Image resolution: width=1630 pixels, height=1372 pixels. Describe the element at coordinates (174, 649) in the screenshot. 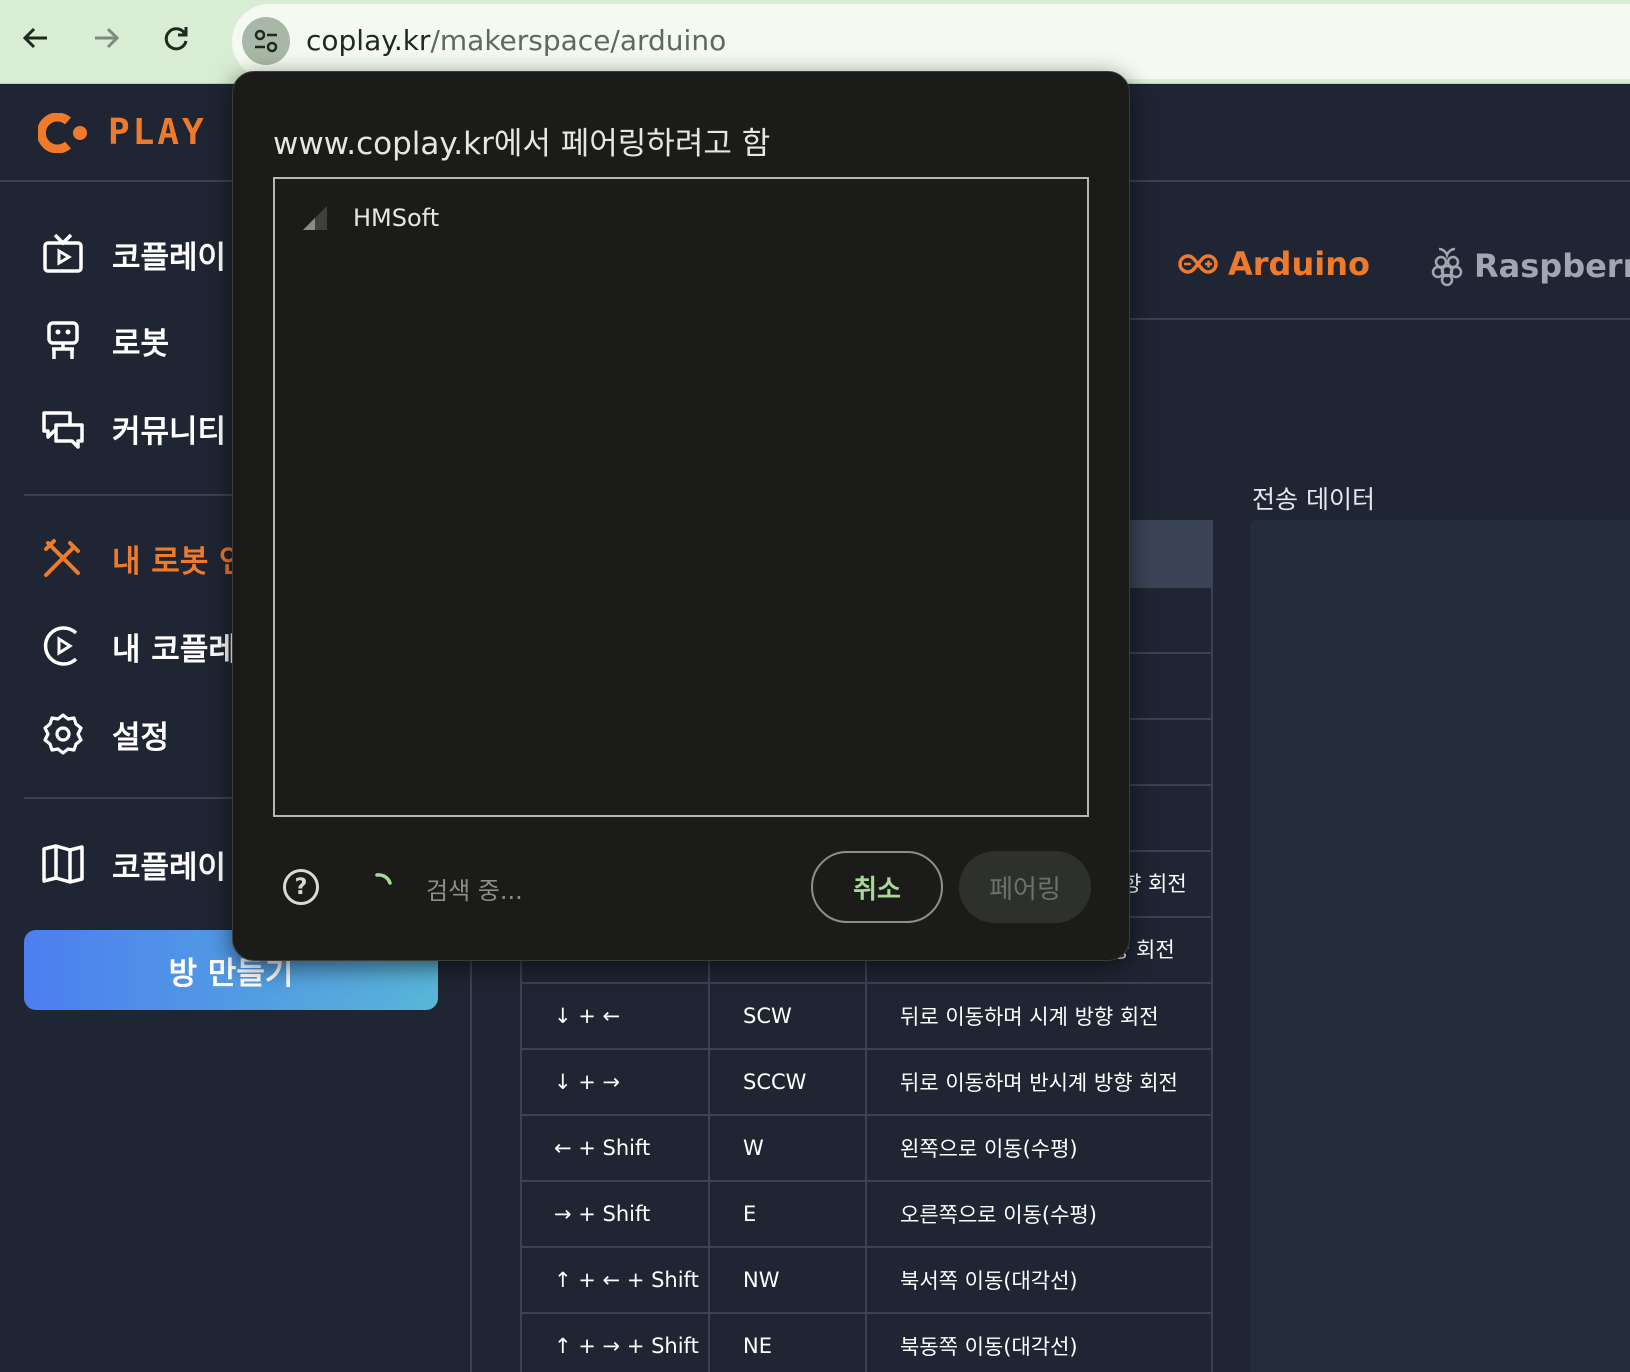

I see `sidebar-item-label: 내 코플레` at that location.